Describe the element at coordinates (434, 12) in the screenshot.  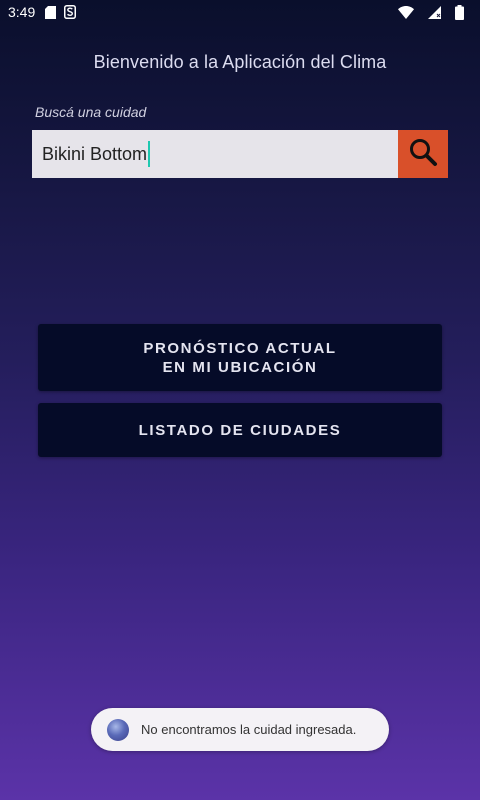
I see `signal-icon` at that location.